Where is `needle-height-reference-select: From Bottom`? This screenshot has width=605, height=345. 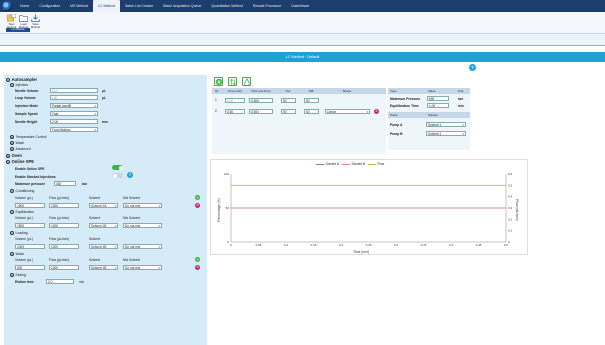
needle-height-reference-select: From Bottom is located at coordinates (74, 129).